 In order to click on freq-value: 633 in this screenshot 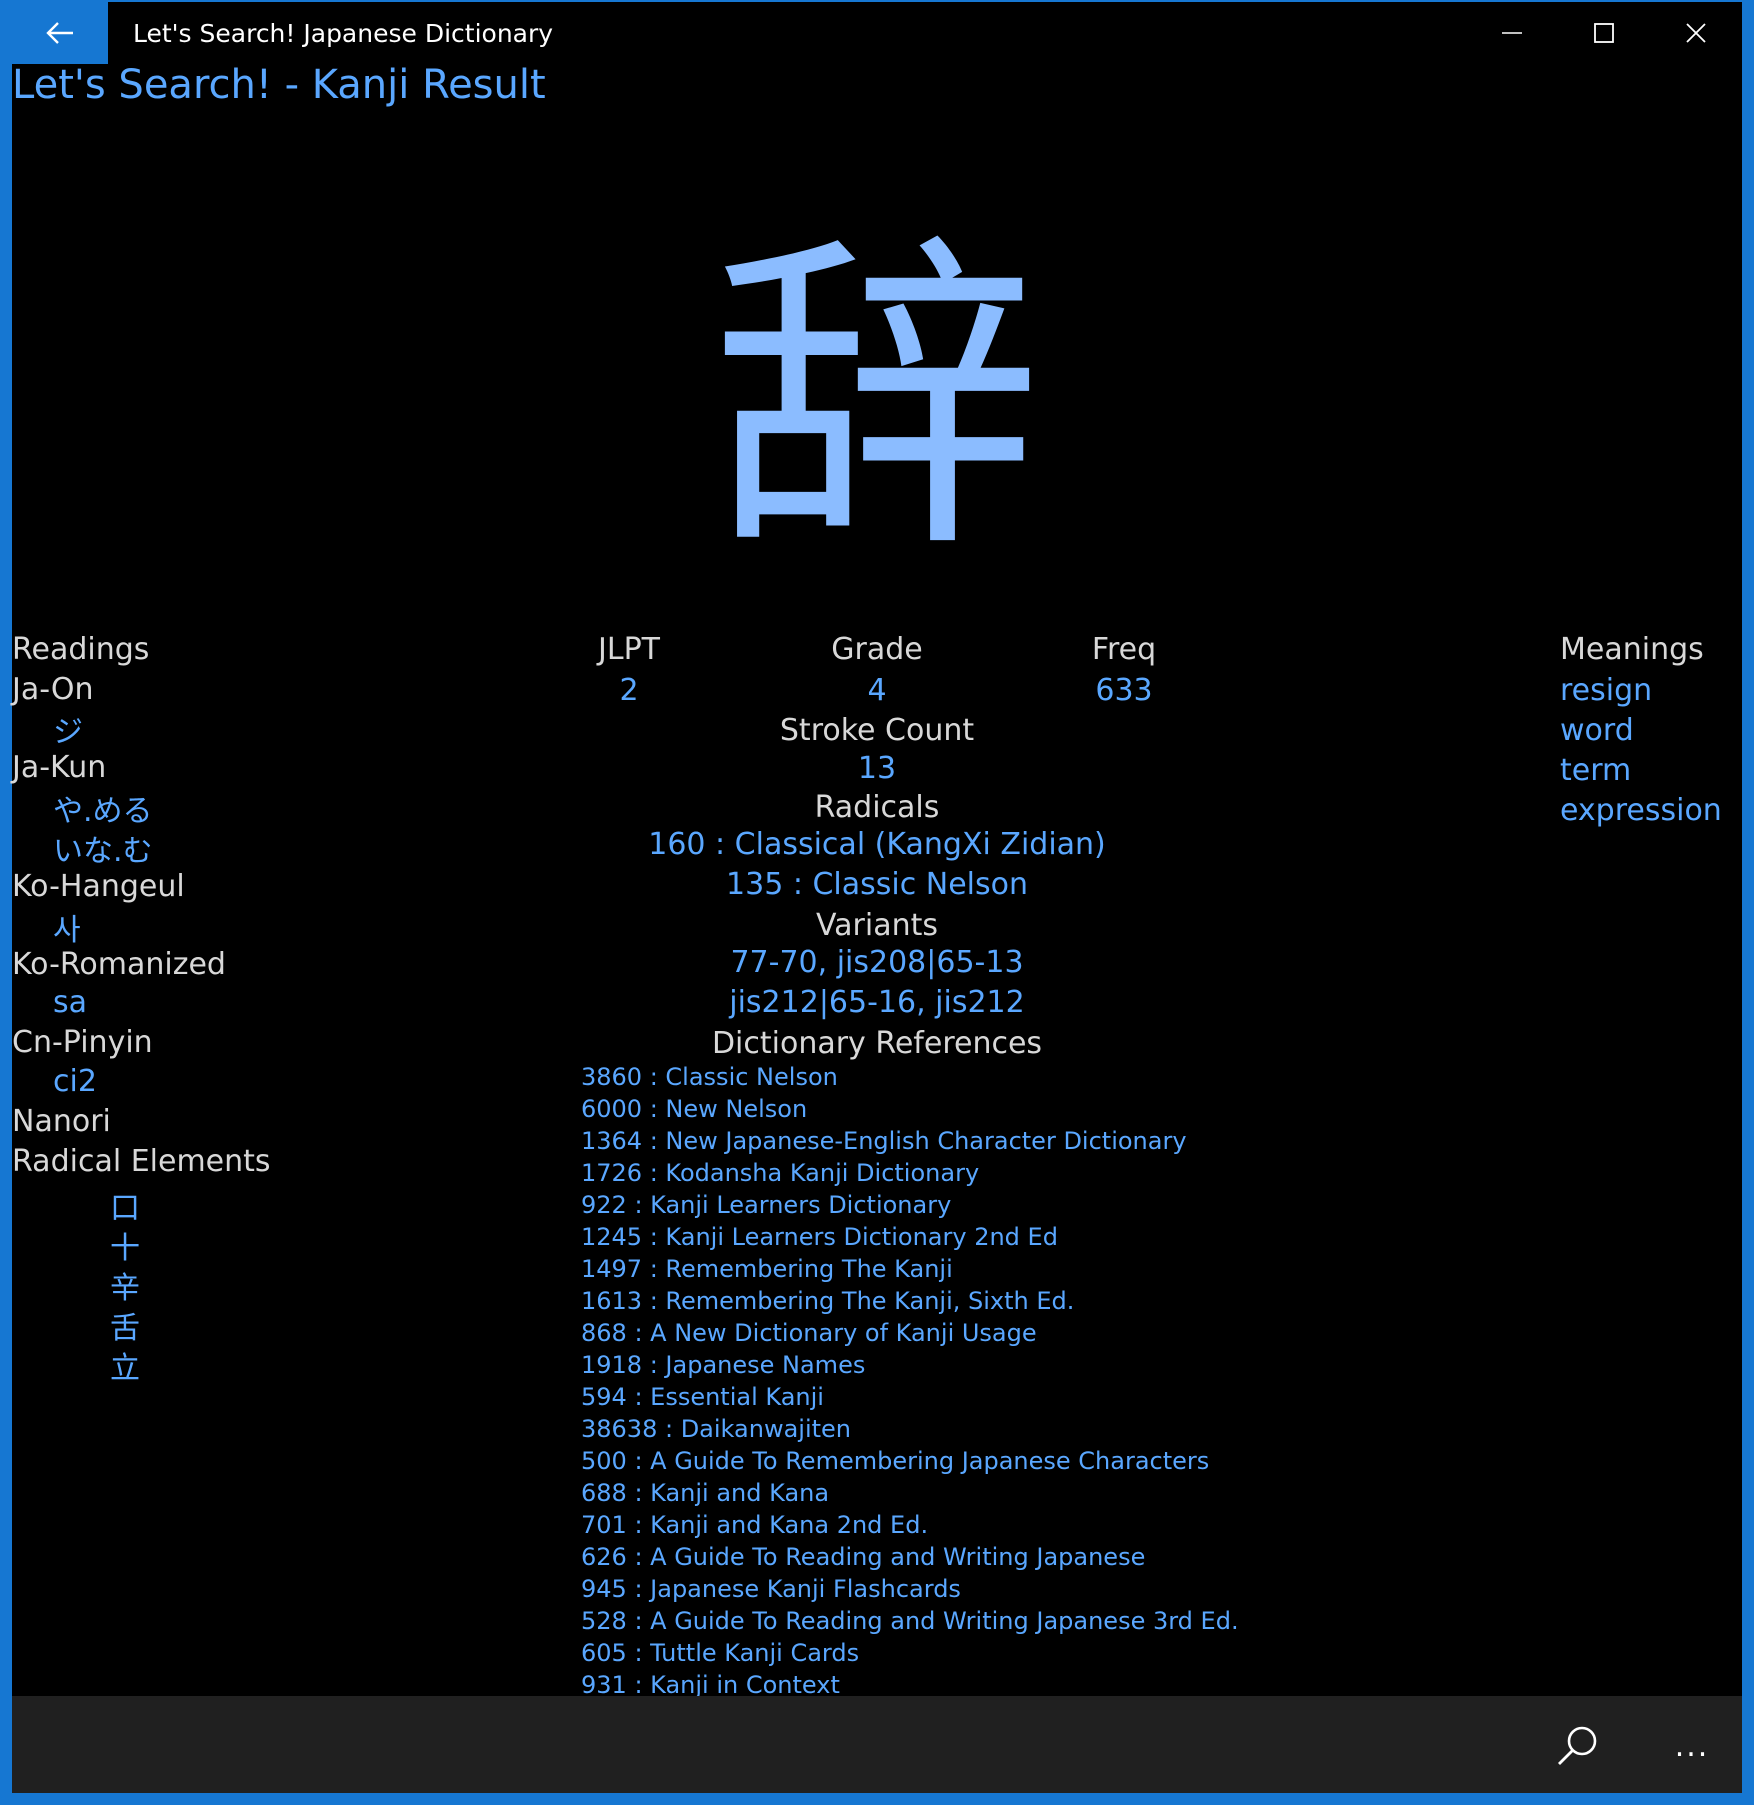, I will do `click(1124, 690)`.